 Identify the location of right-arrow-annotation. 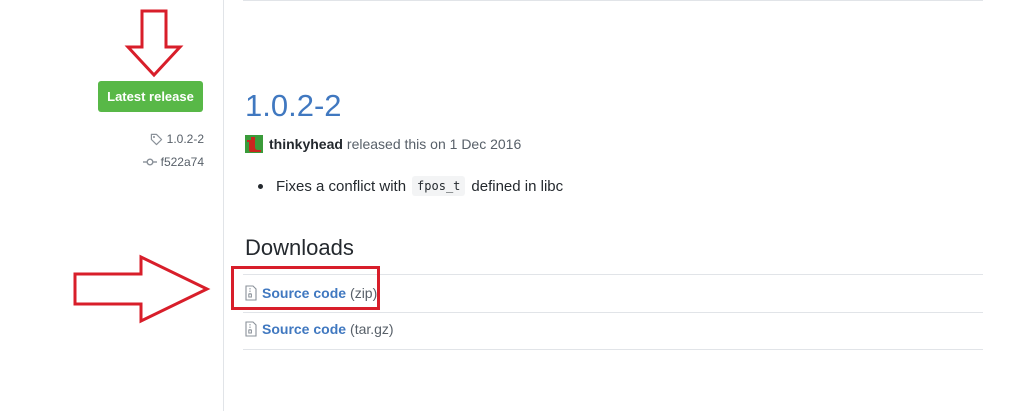
(142, 289).